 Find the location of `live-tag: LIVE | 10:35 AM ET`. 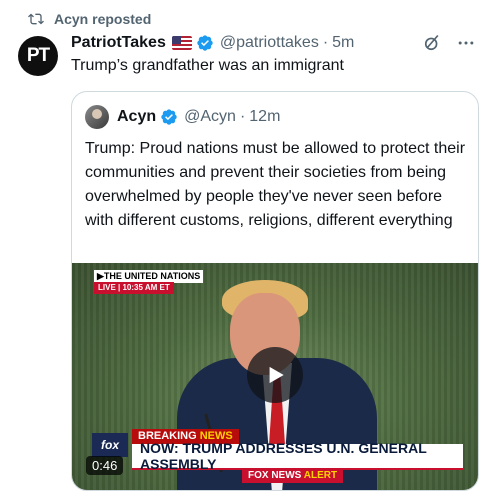

live-tag: LIVE | 10:35 AM ET is located at coordinates (134, 288).